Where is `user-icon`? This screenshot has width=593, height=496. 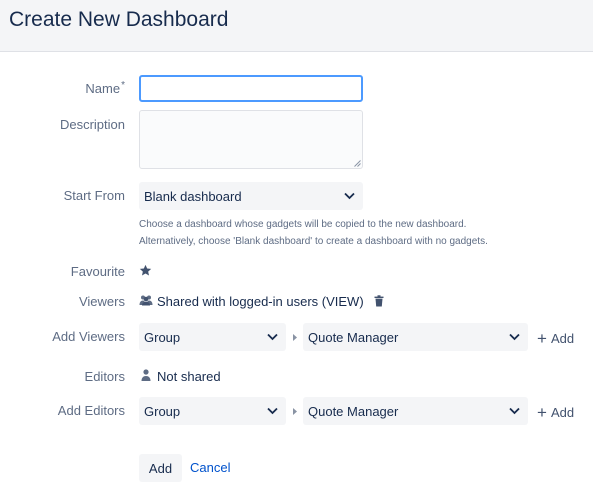
user-icon is located at coordinates (146, 375).